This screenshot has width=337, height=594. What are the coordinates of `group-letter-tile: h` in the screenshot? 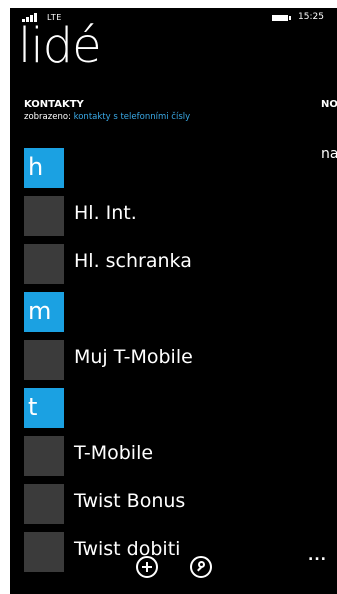 It's located at (44, 168).